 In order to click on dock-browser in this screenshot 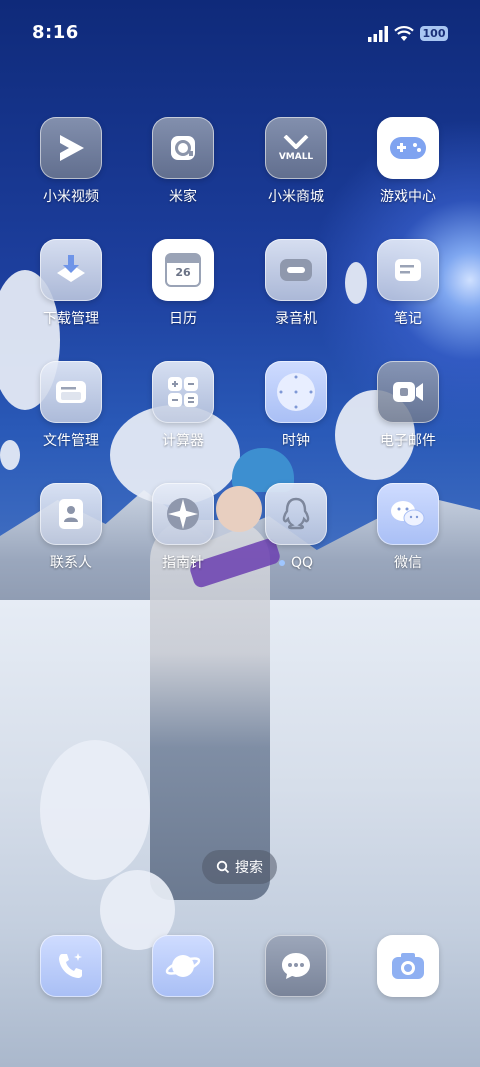, I will do `click(183, 966)`.